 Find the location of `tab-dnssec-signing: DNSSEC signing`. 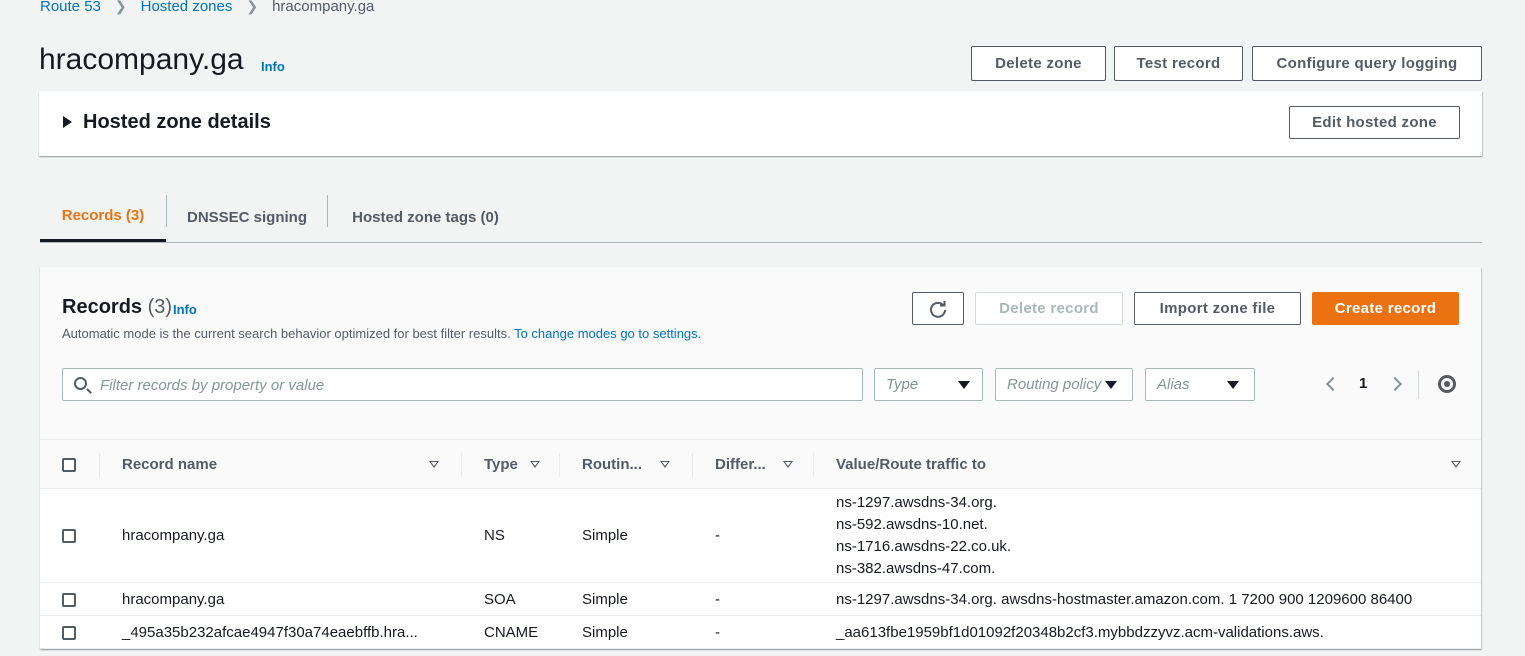

tab-dnssec-signing: DNSSEC signing is located at coordinates (247, 217).